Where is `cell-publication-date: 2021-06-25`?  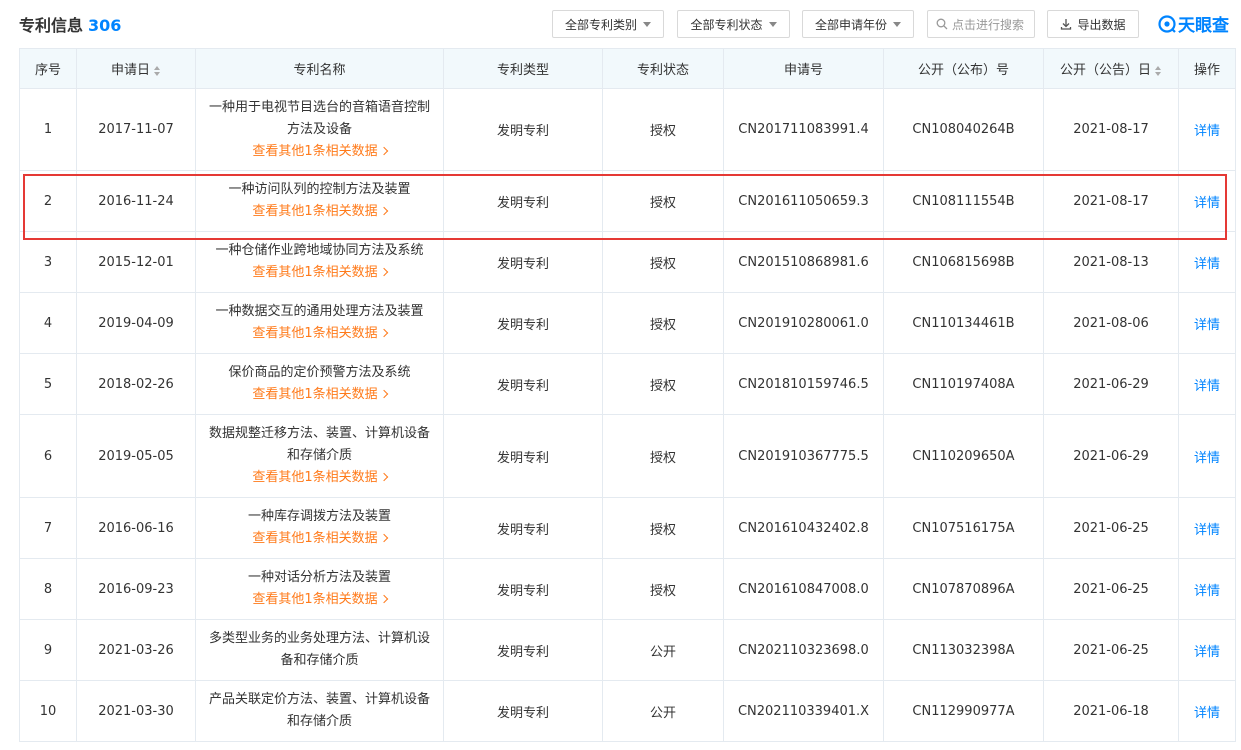 cell-publication-date: 2021-06-25 is located at coordinates (1111, 650).